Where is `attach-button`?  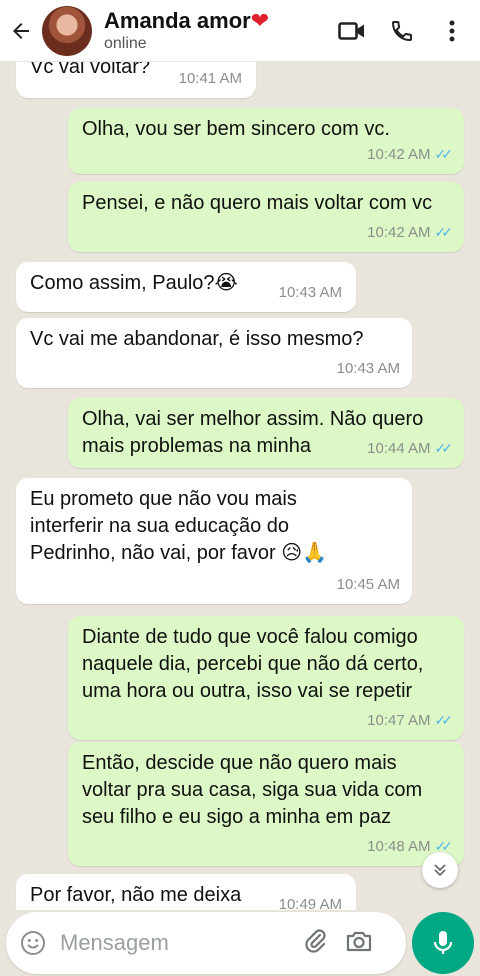
attach-button is located at coordinates (316, 943).